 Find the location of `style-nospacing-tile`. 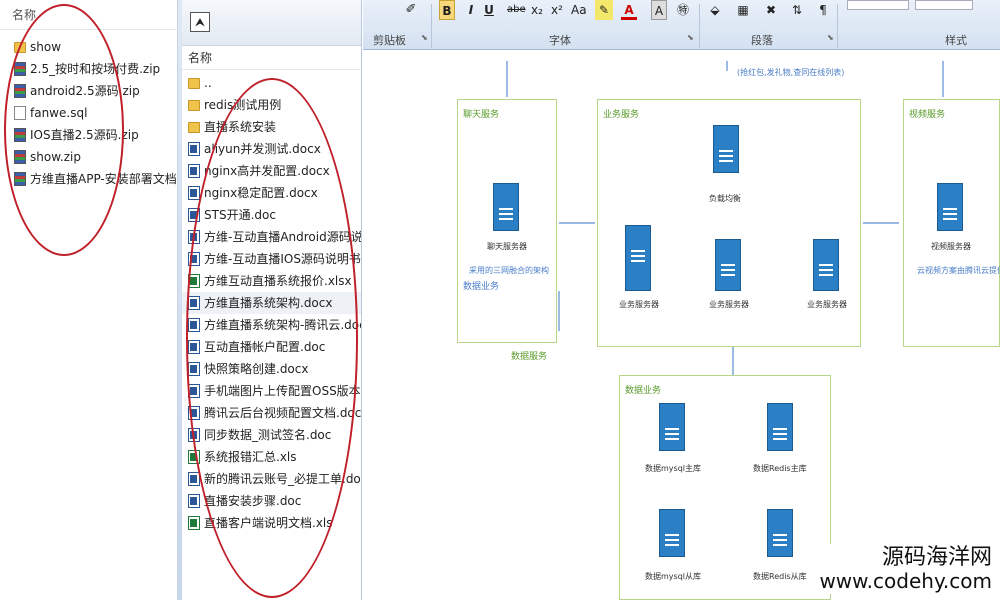

style-nospacing-tile is located at coordinates (944, 5).